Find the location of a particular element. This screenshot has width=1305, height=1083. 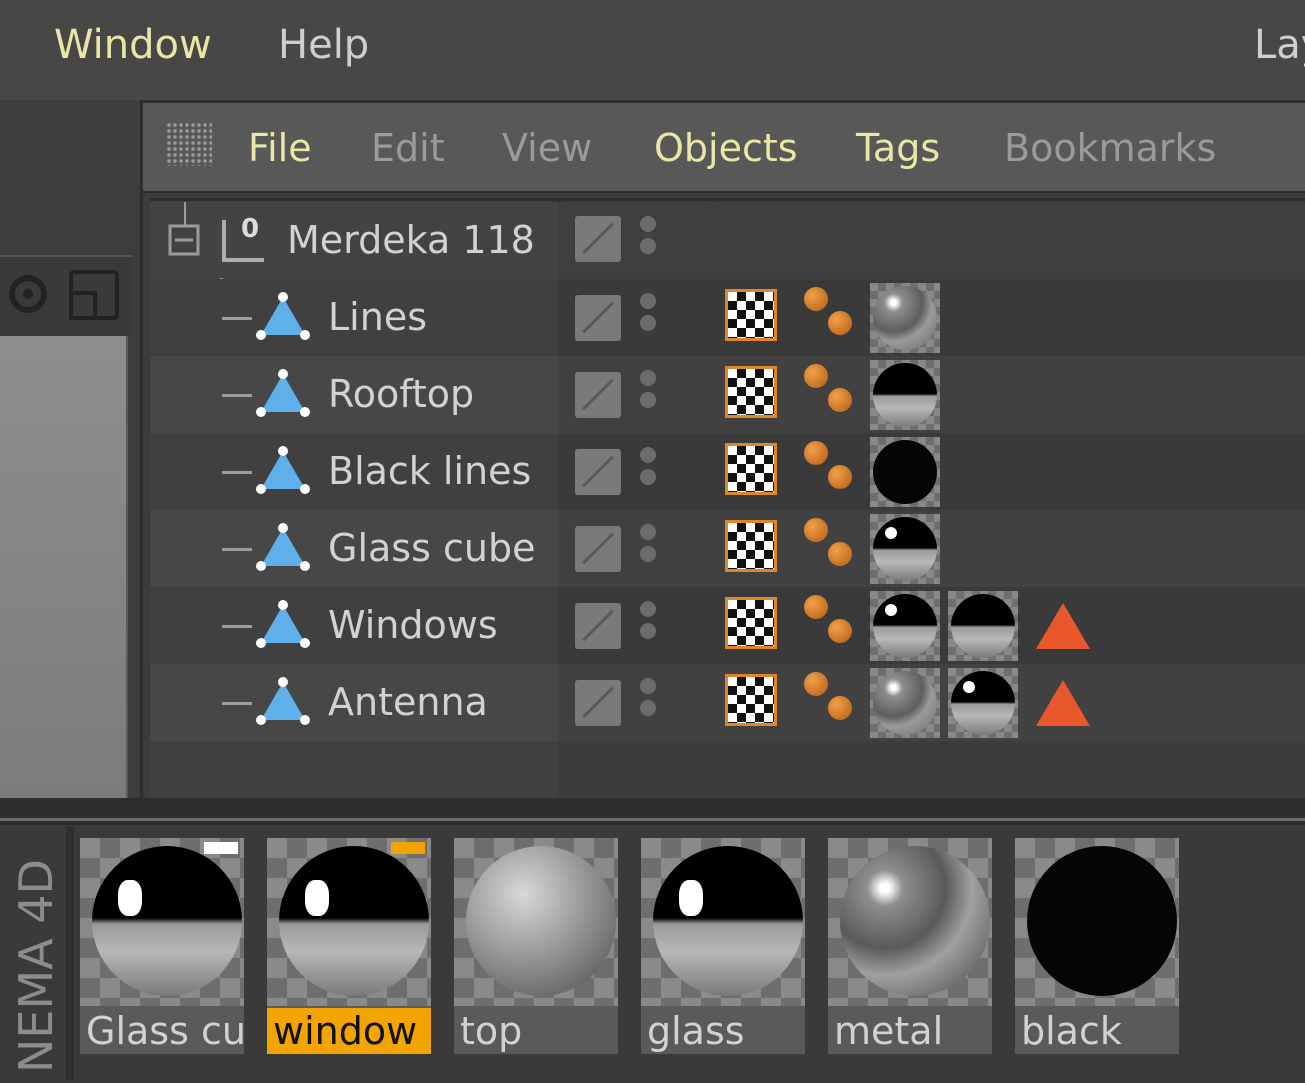

object-row-root: 0 Merdeka 118 is located at coordinates (727, 240).